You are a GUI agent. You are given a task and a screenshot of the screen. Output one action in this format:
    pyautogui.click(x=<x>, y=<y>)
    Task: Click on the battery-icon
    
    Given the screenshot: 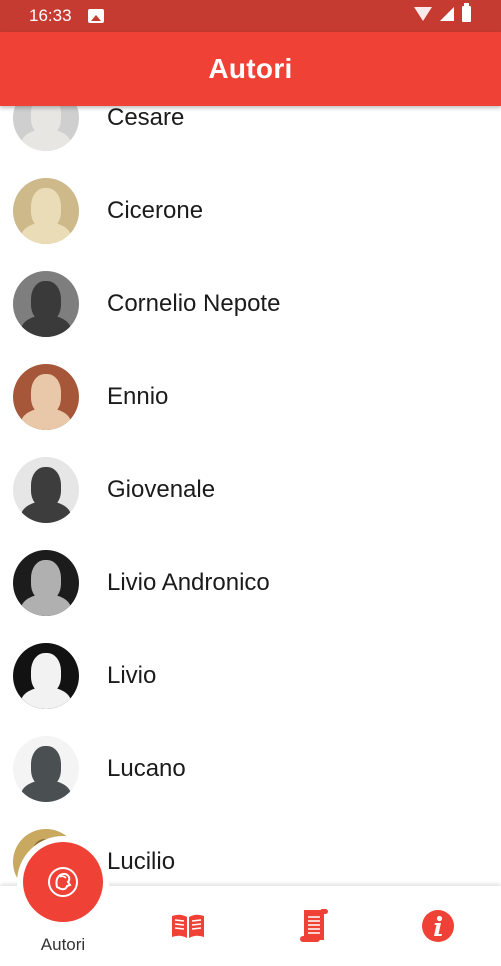 What is the action you would take?
    pyautogui.click(x=466, y=12)
    